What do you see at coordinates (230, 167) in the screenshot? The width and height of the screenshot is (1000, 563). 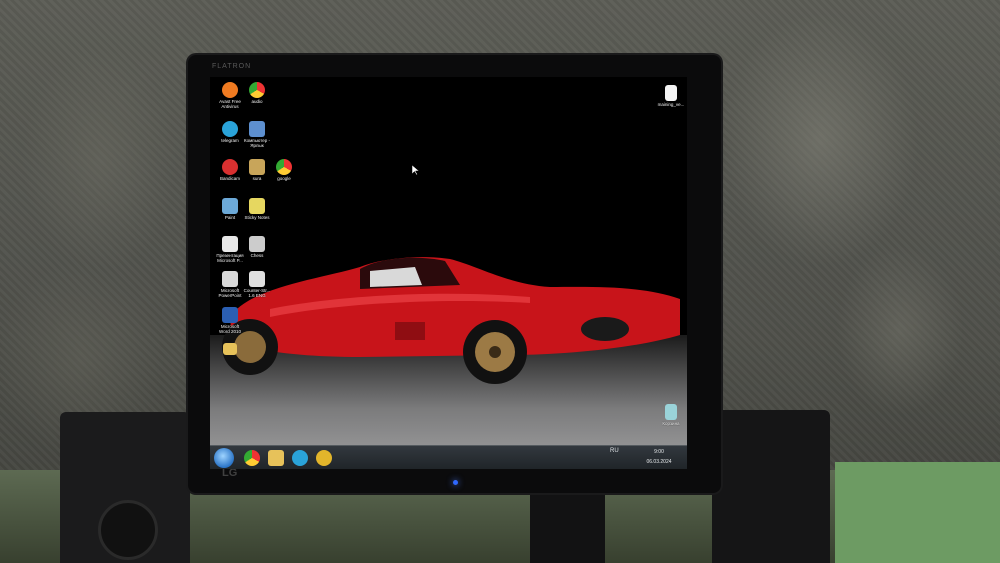 I see `bandicam-icon` at bounding box center [230, 167].